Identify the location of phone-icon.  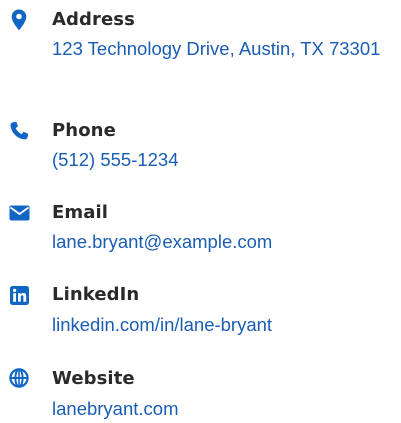
(19, 131).